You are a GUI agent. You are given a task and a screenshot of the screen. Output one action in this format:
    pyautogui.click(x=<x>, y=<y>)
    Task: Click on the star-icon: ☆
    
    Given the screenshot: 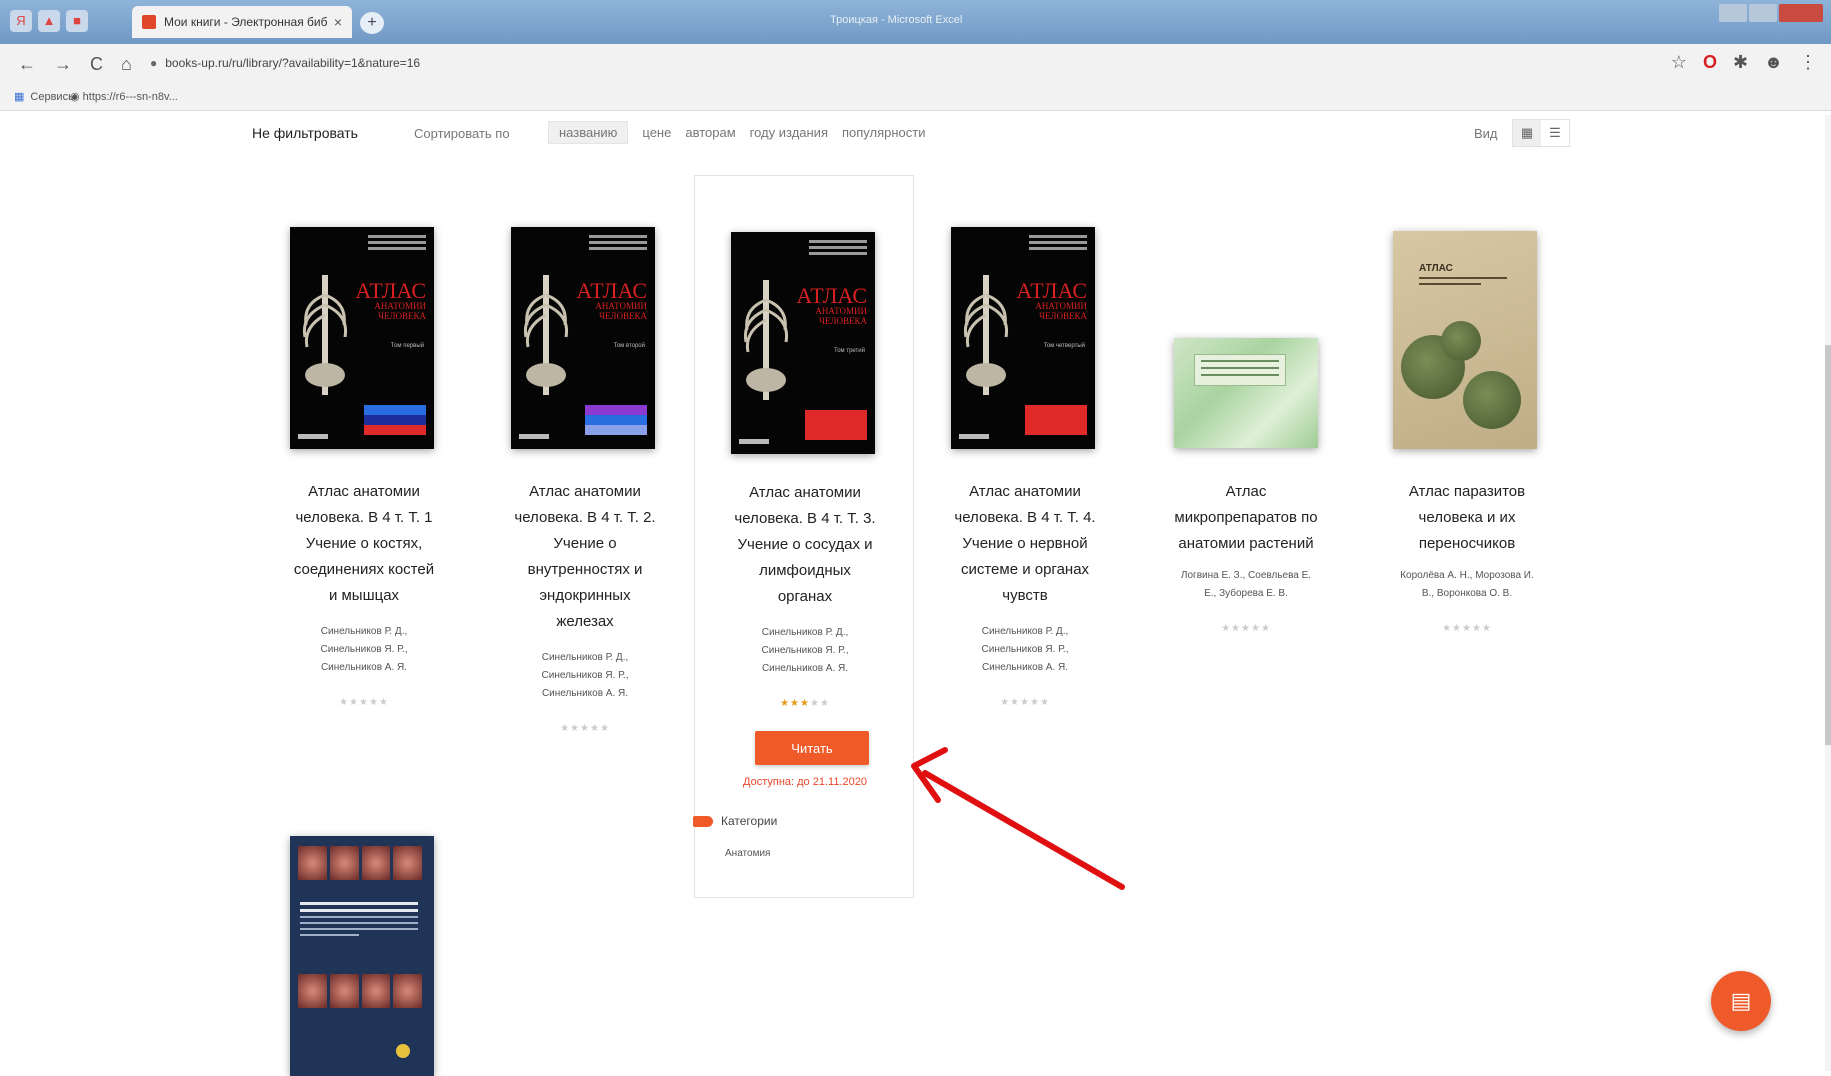 What is the action you would take?
    pyautogui.click(x=1679, y=62)
    